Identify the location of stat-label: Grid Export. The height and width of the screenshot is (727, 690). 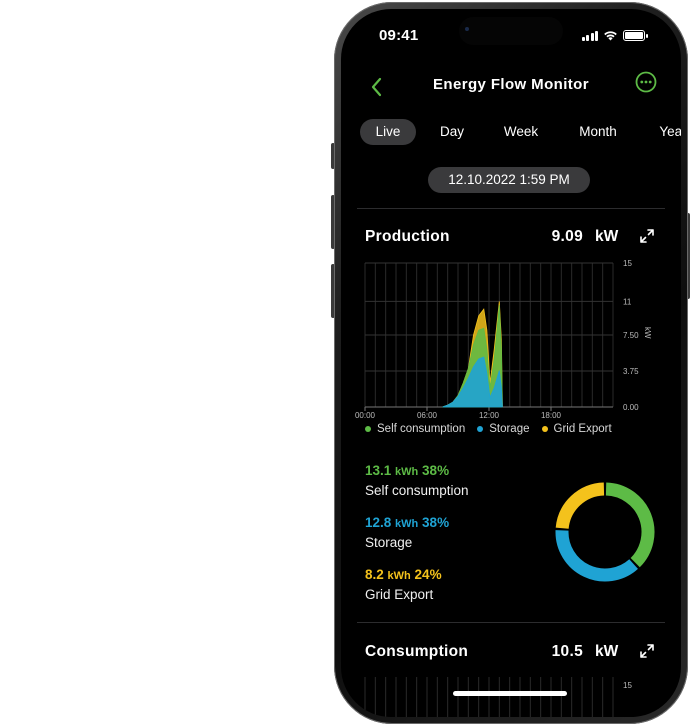
(399, 594).